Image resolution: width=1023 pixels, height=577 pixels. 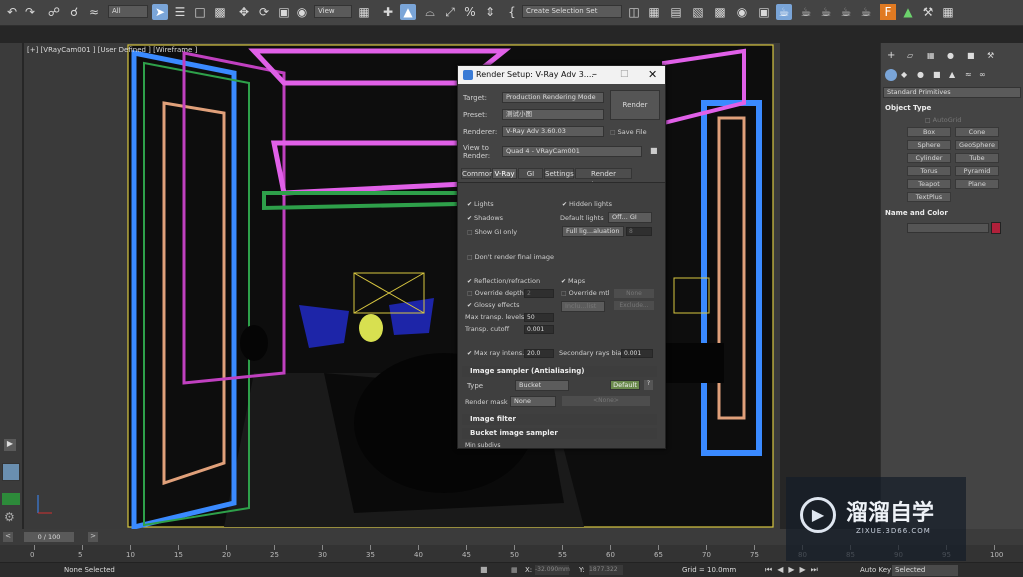 What do you see at coordinates (652, 74) in the screenshot?
I see `close-icon: ✕` at bounding box center [652, 74].